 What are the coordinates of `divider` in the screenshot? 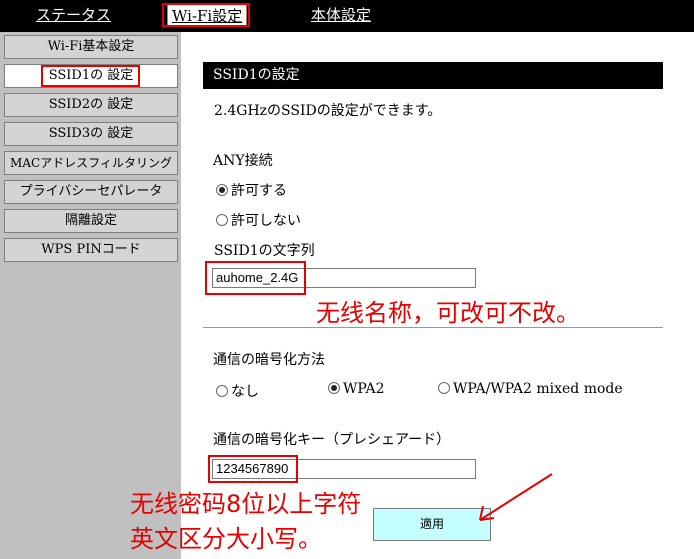 It's located at (433, 327).